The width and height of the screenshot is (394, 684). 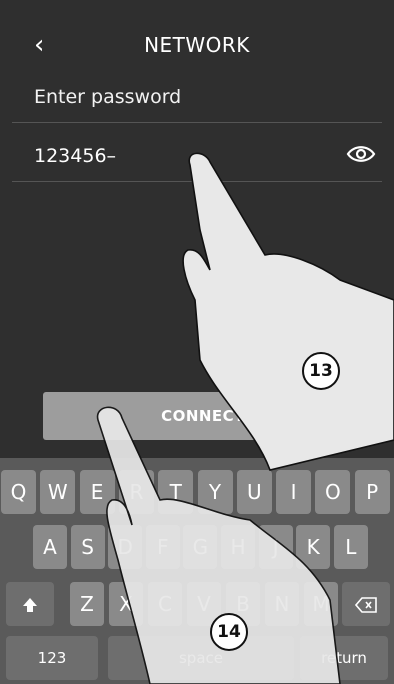 What do you see at coordinates (321, 371) in the screenshot?
I see `callout-13: 13` at bounding box center [321, 371].